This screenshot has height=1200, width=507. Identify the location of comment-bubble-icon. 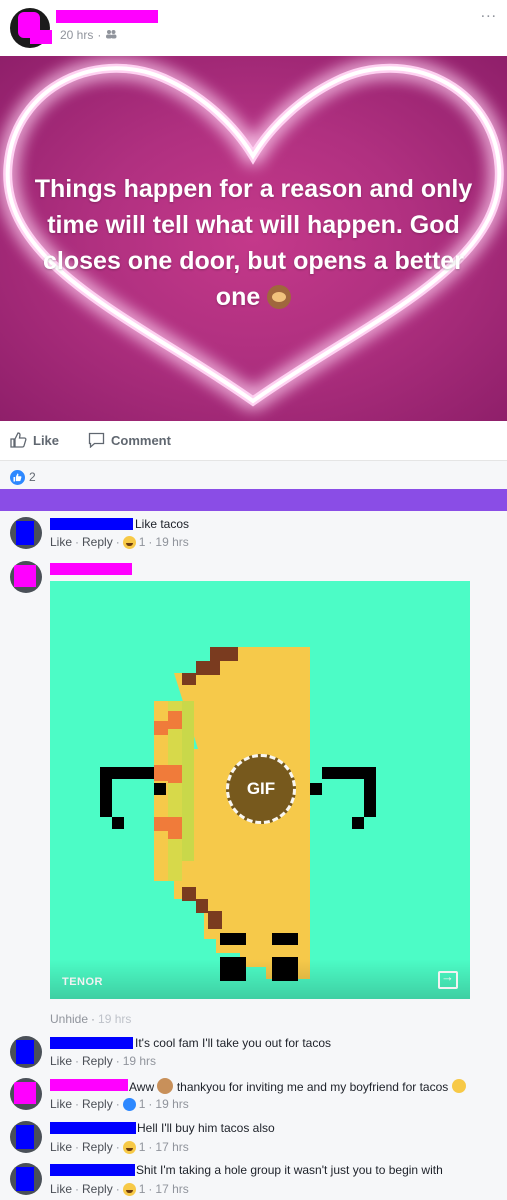
(96, 440).